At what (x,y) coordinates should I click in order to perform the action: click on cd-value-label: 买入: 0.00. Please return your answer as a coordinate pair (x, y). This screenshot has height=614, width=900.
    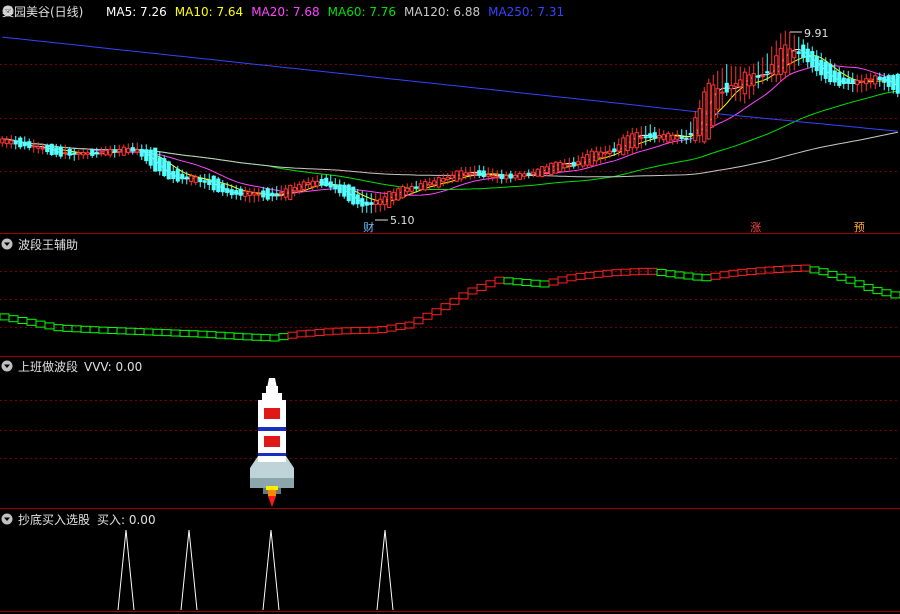
    Looking at the image, I should click on (126, 520).